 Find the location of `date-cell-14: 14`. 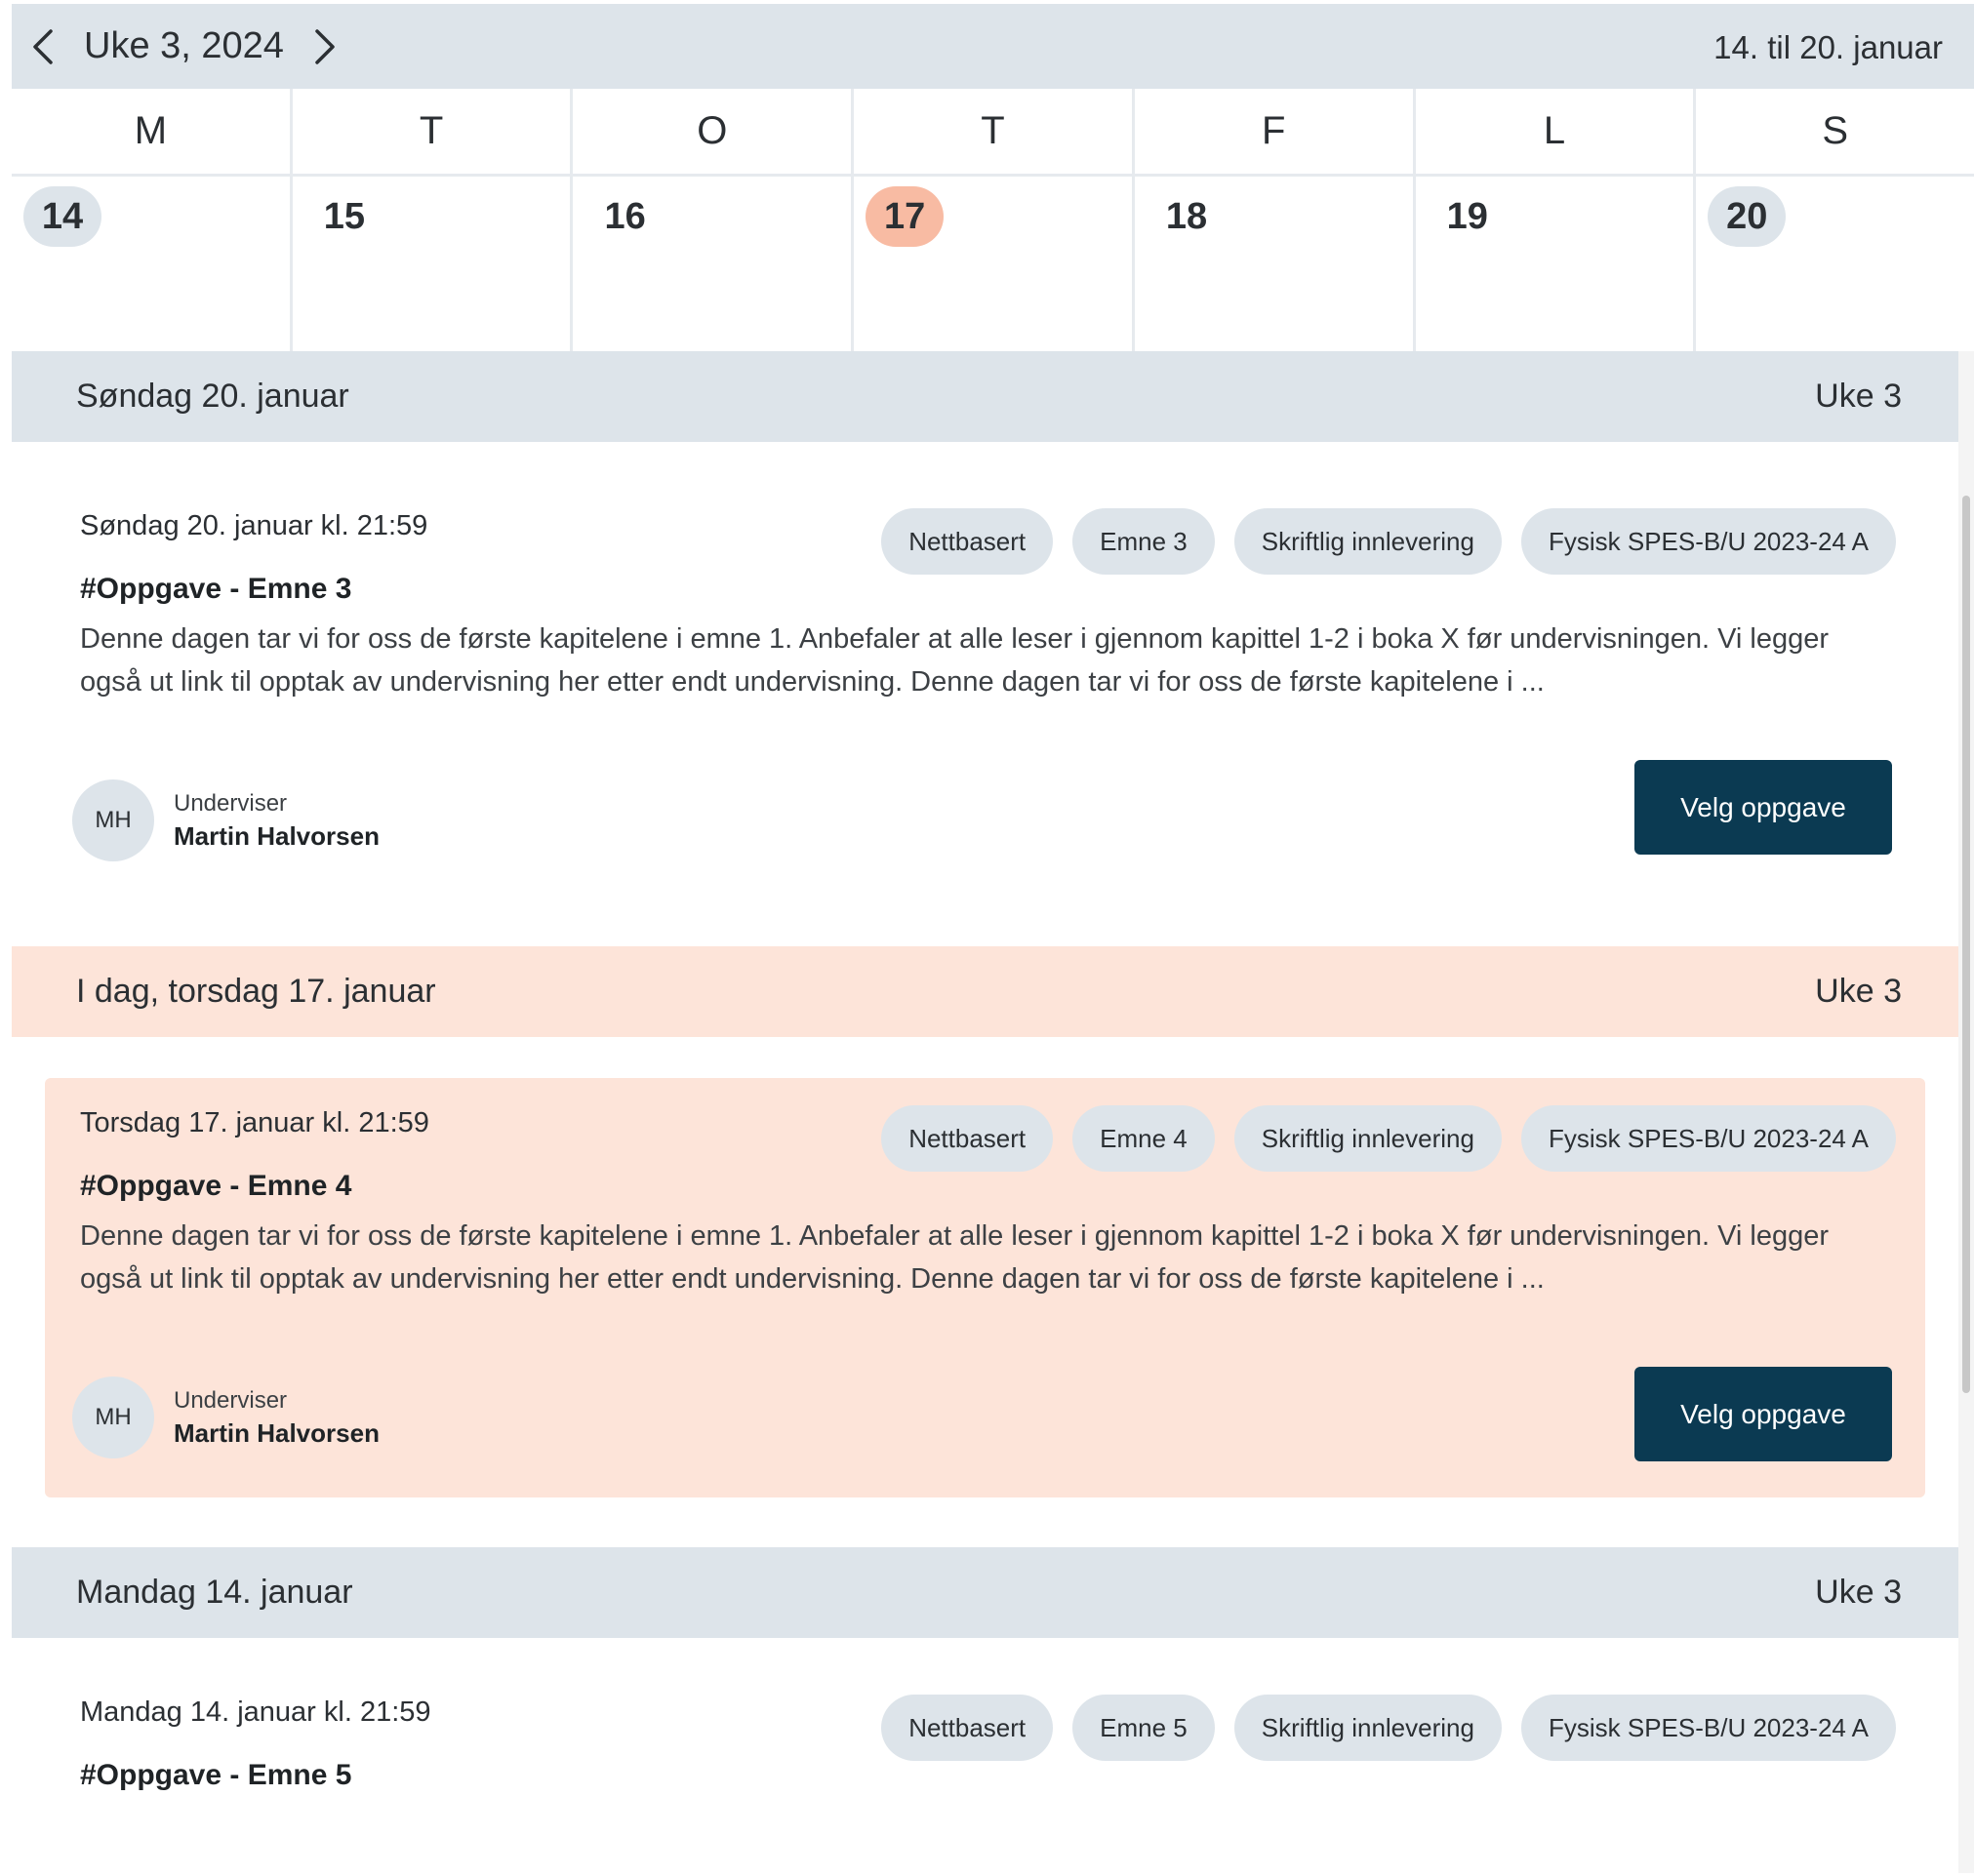

date-cell-14: 14 is located at coordinates (152, 264).